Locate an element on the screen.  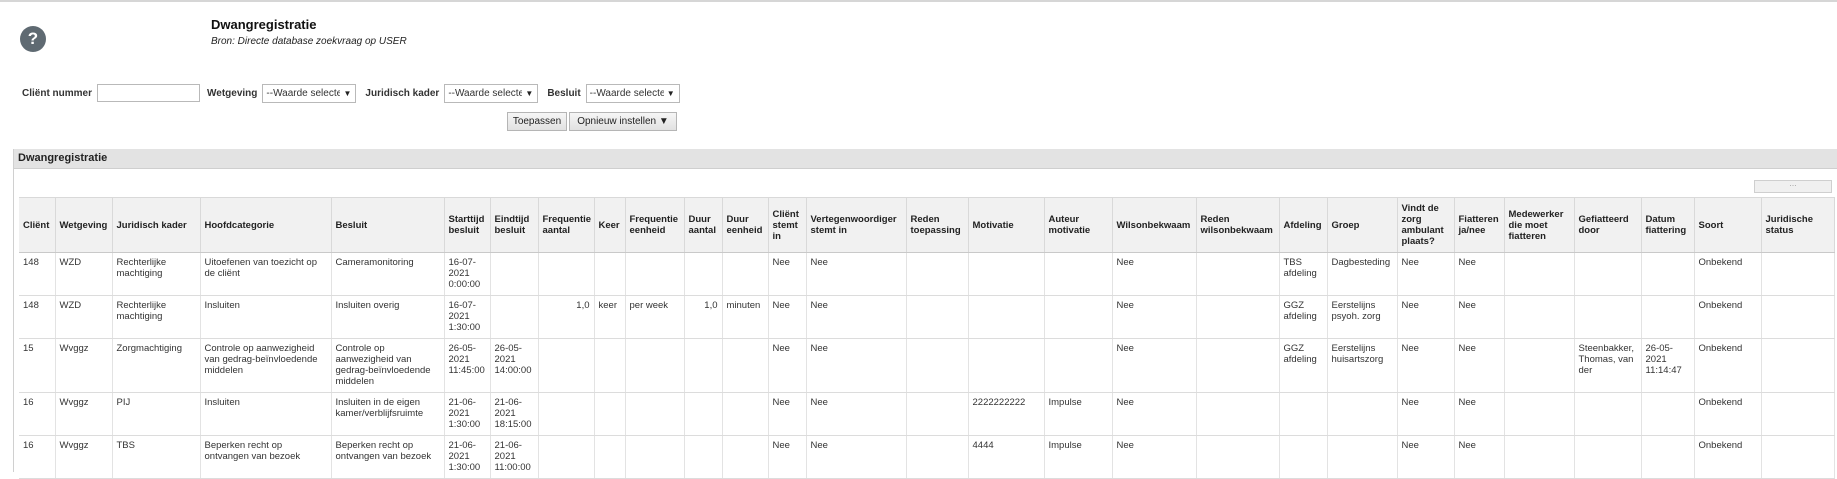
table-cell: Rechterlijke machtiging is located at coordinates (156, 317).